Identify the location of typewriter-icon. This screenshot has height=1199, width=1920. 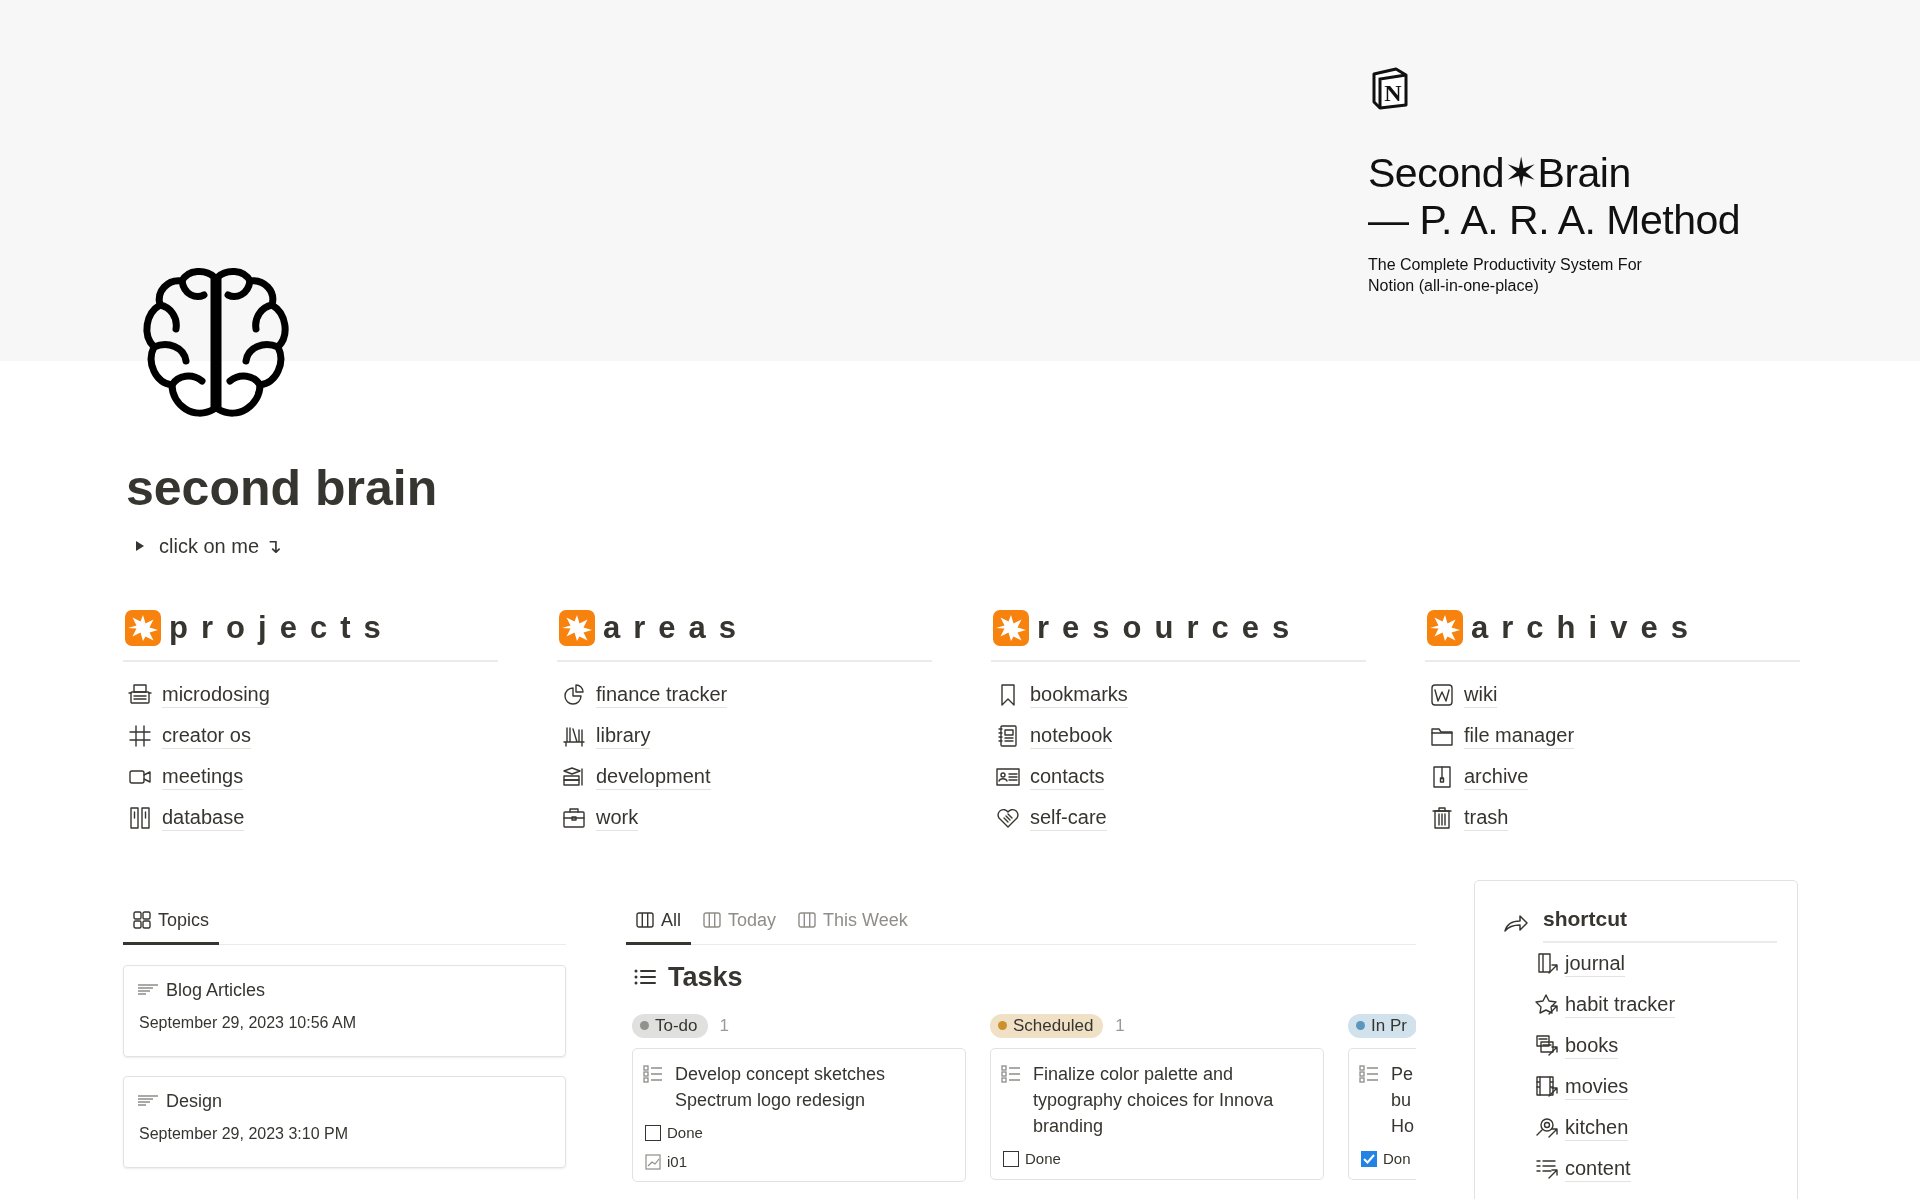
(140, 694).